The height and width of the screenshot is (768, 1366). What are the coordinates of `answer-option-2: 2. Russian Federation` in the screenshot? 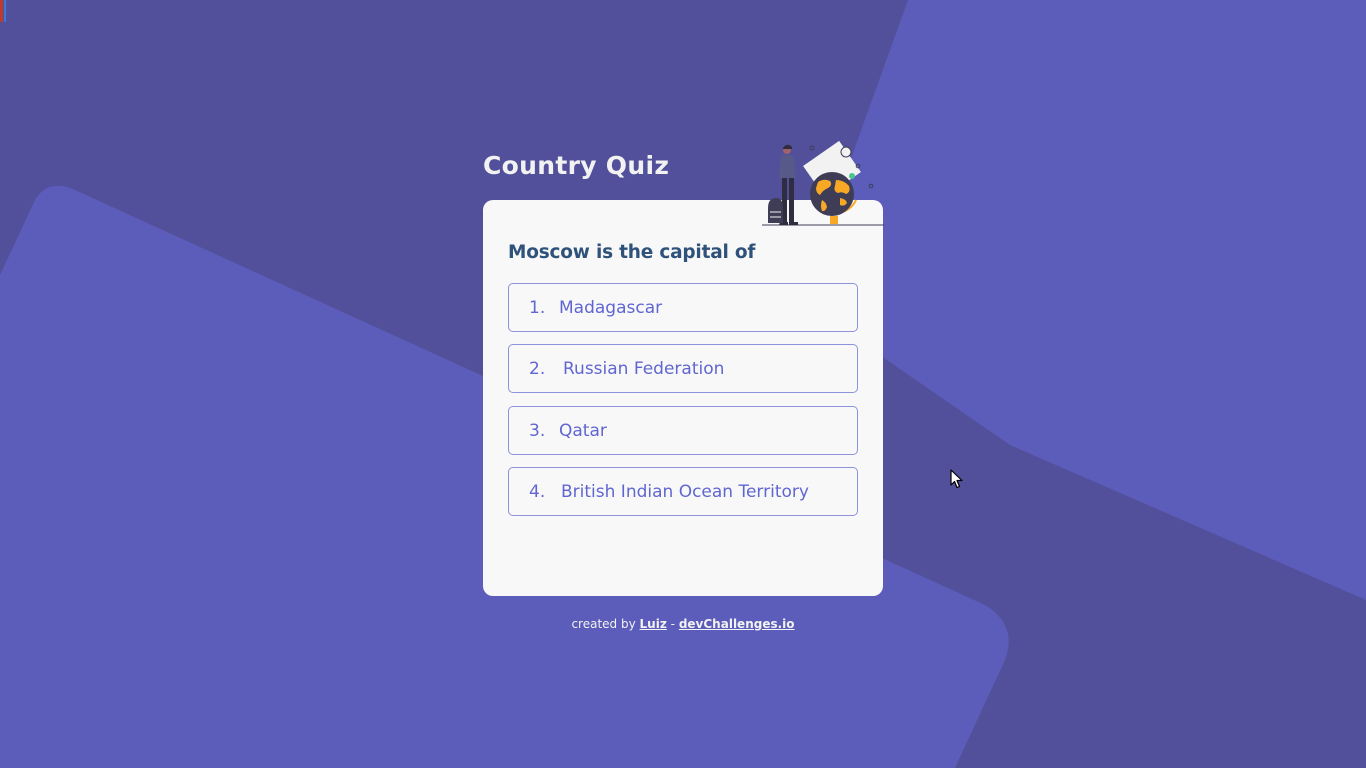 It's located at (683, 368).